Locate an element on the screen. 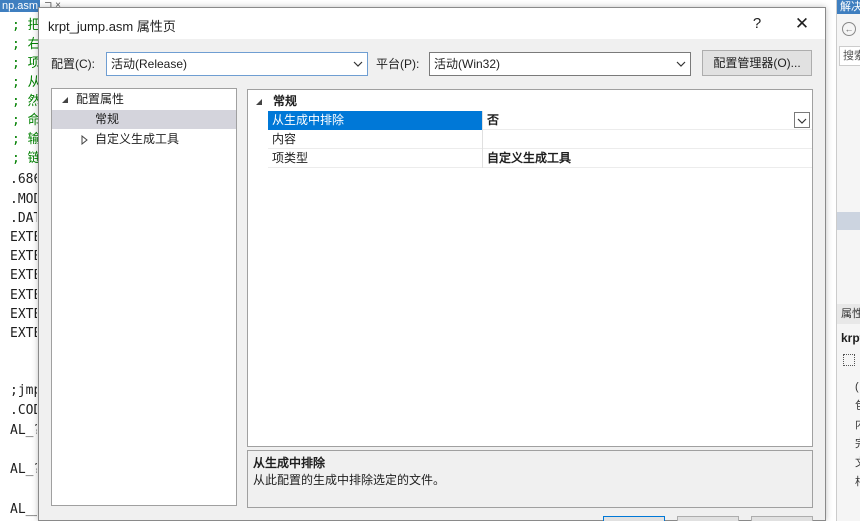  editor-tab: np.asm is located at coordinates (20, 6).